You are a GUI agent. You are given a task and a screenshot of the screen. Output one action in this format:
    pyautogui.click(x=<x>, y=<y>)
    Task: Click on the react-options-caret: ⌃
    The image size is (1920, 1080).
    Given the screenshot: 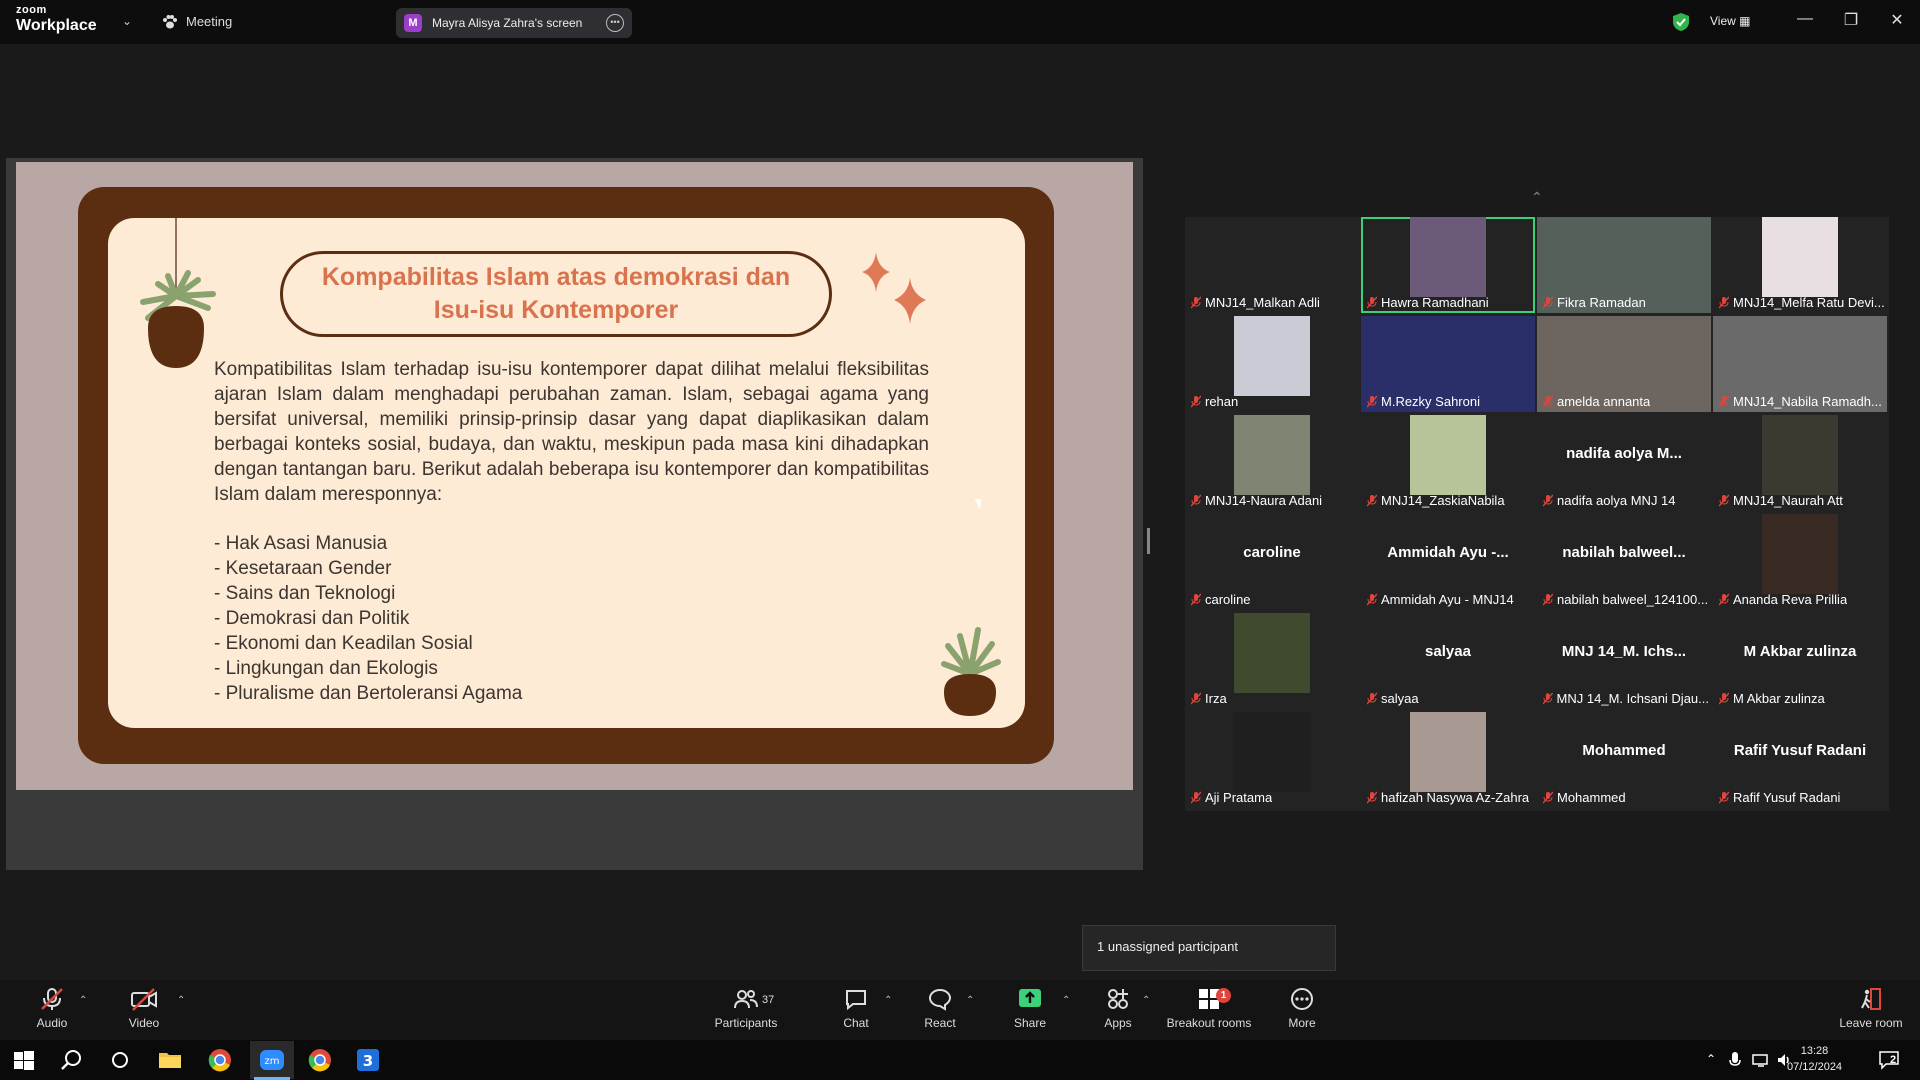 What is the action you would take?
    pyautogui.click(x=970, y=1000)
    